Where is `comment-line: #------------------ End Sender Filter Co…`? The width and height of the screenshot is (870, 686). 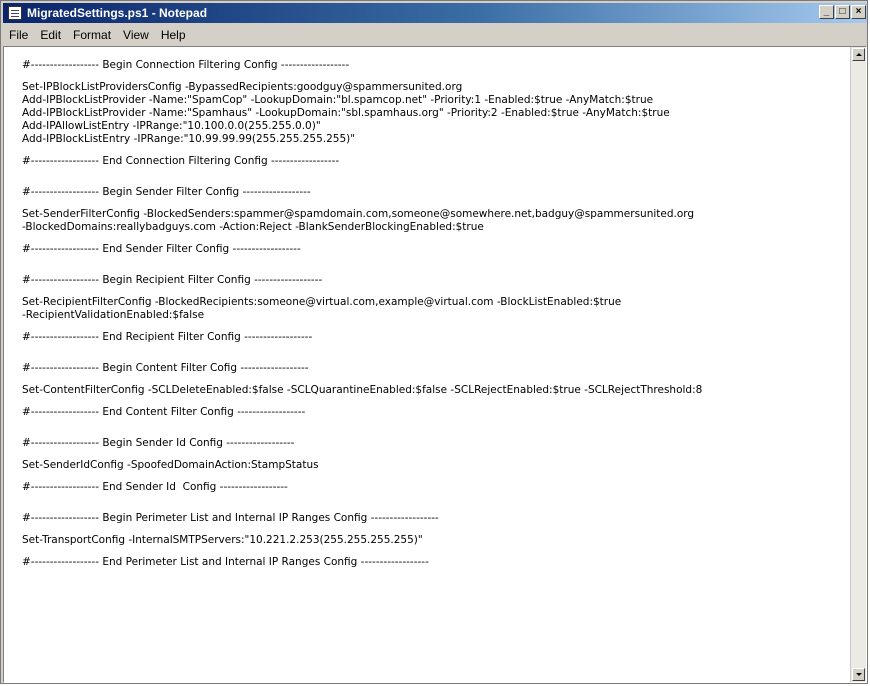 comment-line: #------------------ End Sender Filter Co… is located at coordinates (161, 249).